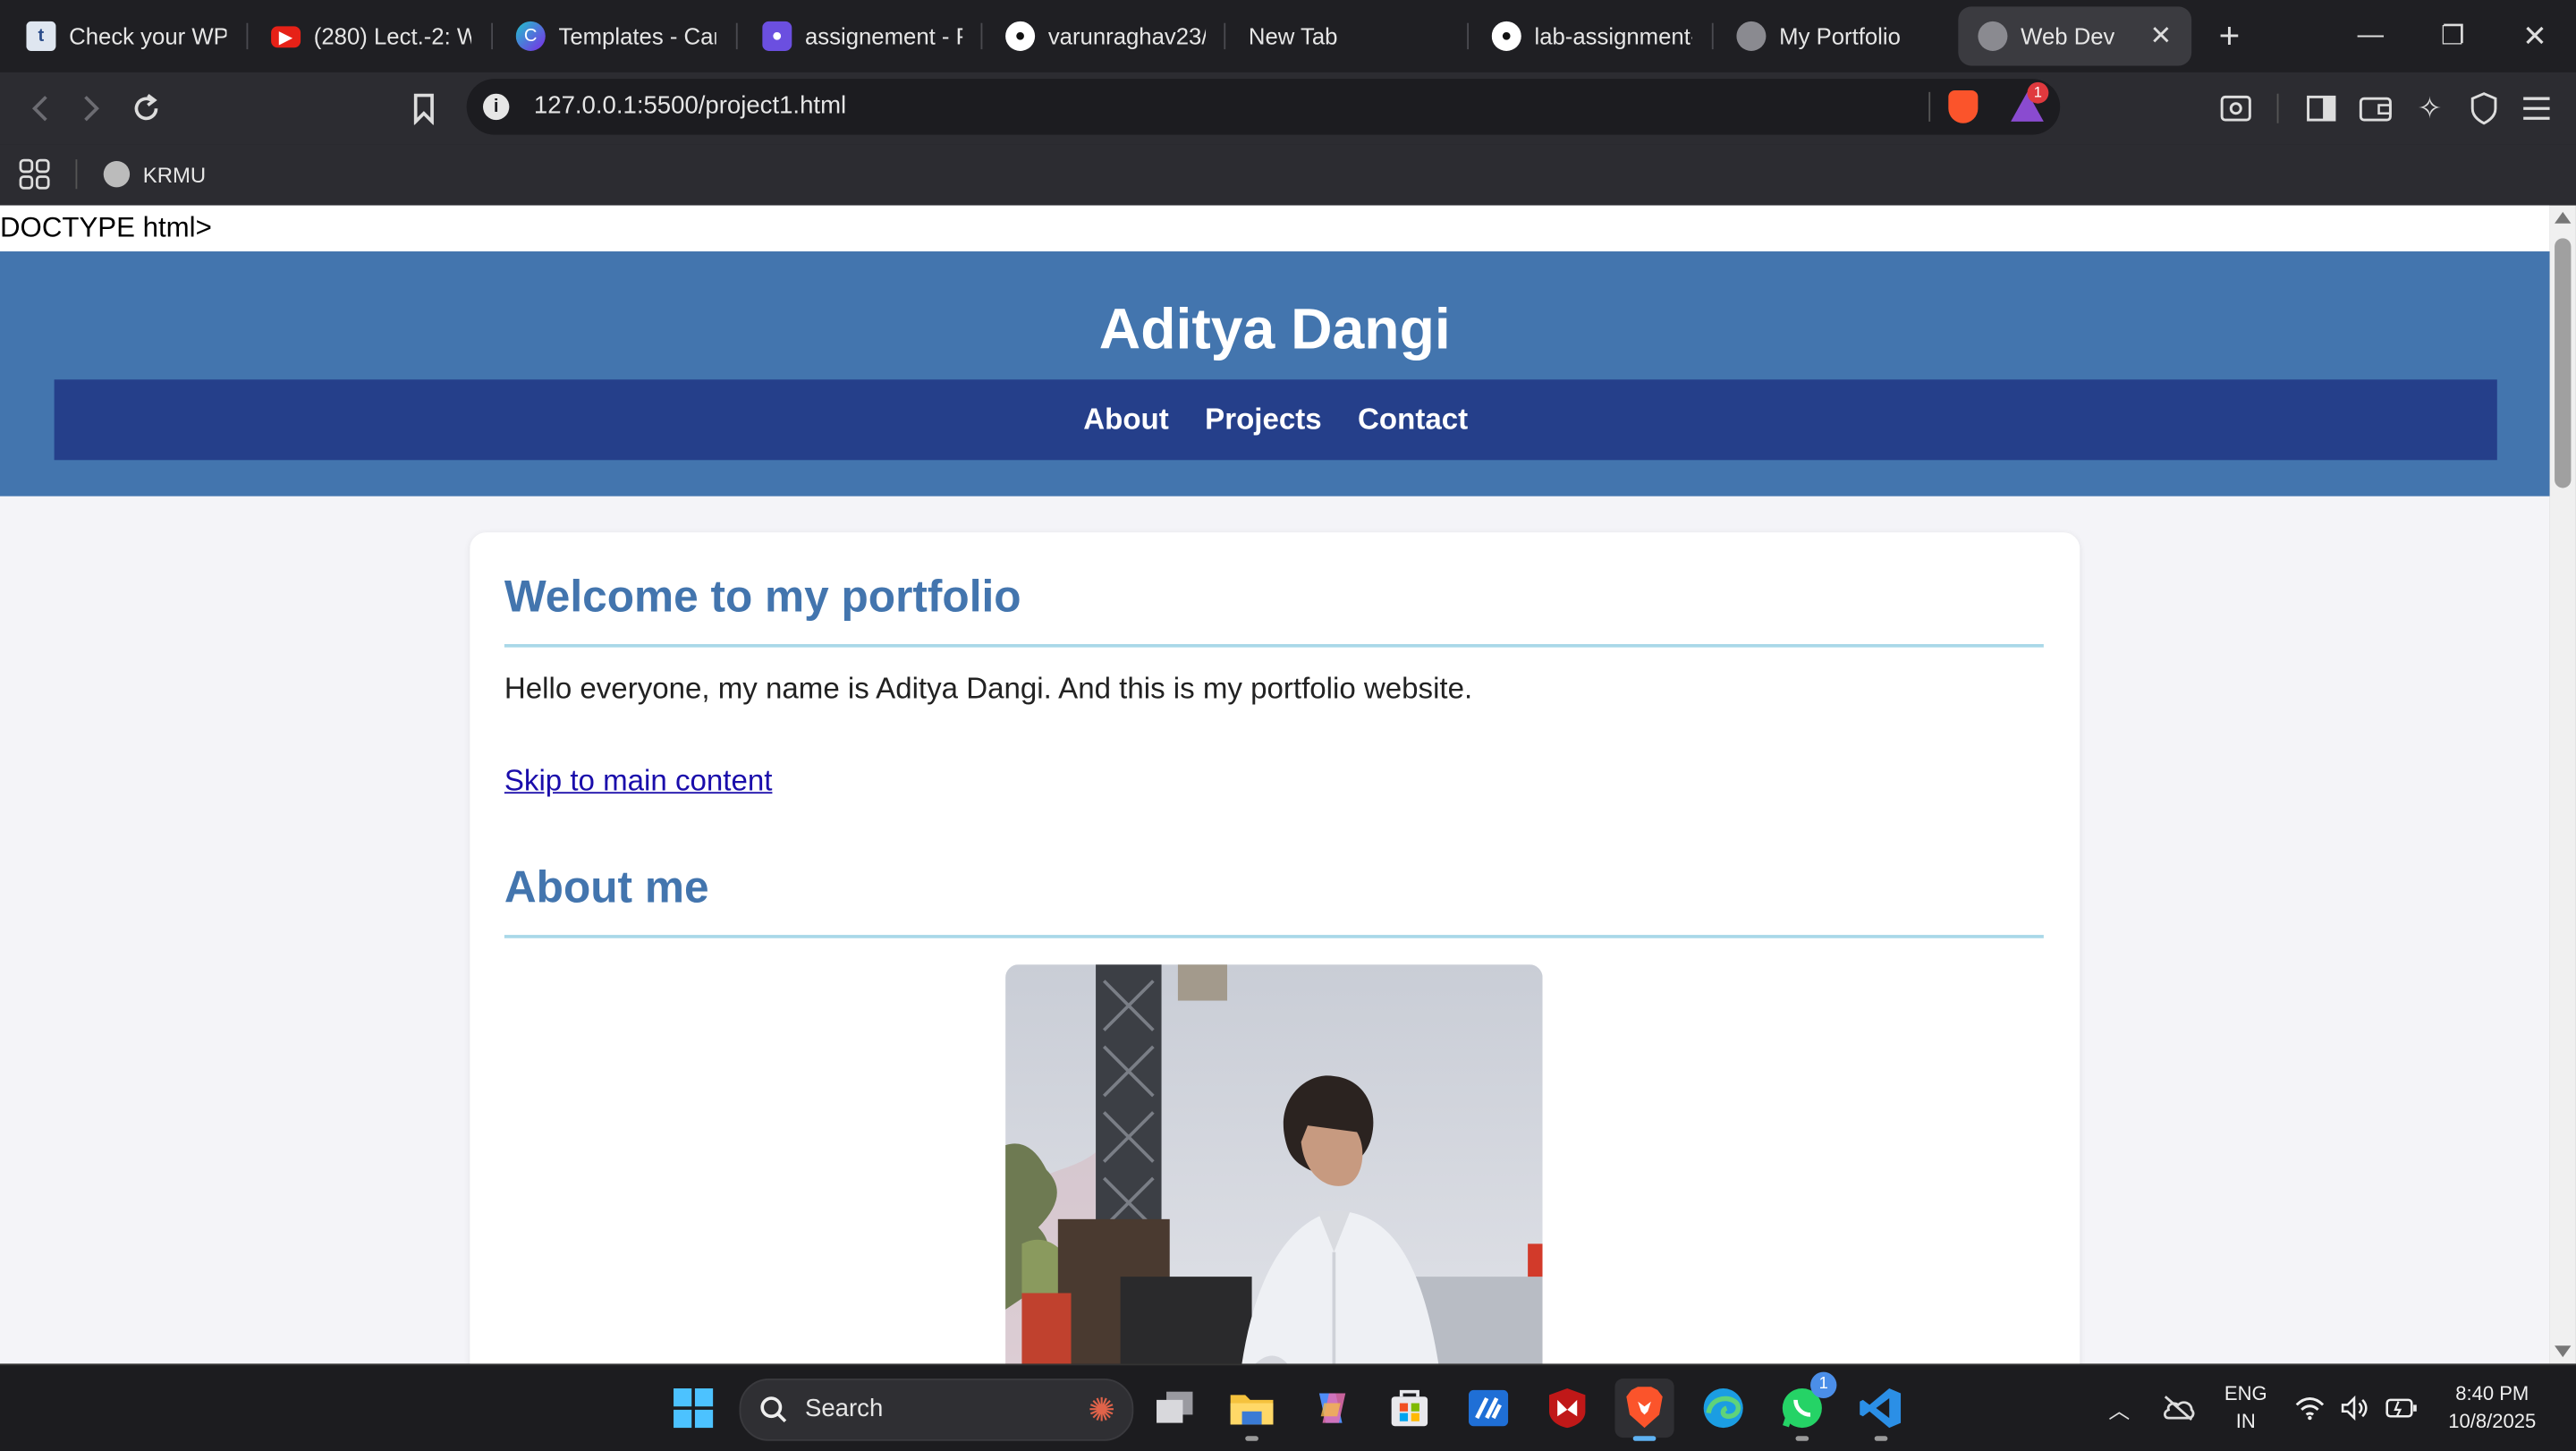 The width and height of the screenshot is (2576, 1451). What do you see at coordinates (2492, 1408) in the screenshot?
I see `clock: 8:40 PM 10/8/2025` at bounding box center [2492, 1408].